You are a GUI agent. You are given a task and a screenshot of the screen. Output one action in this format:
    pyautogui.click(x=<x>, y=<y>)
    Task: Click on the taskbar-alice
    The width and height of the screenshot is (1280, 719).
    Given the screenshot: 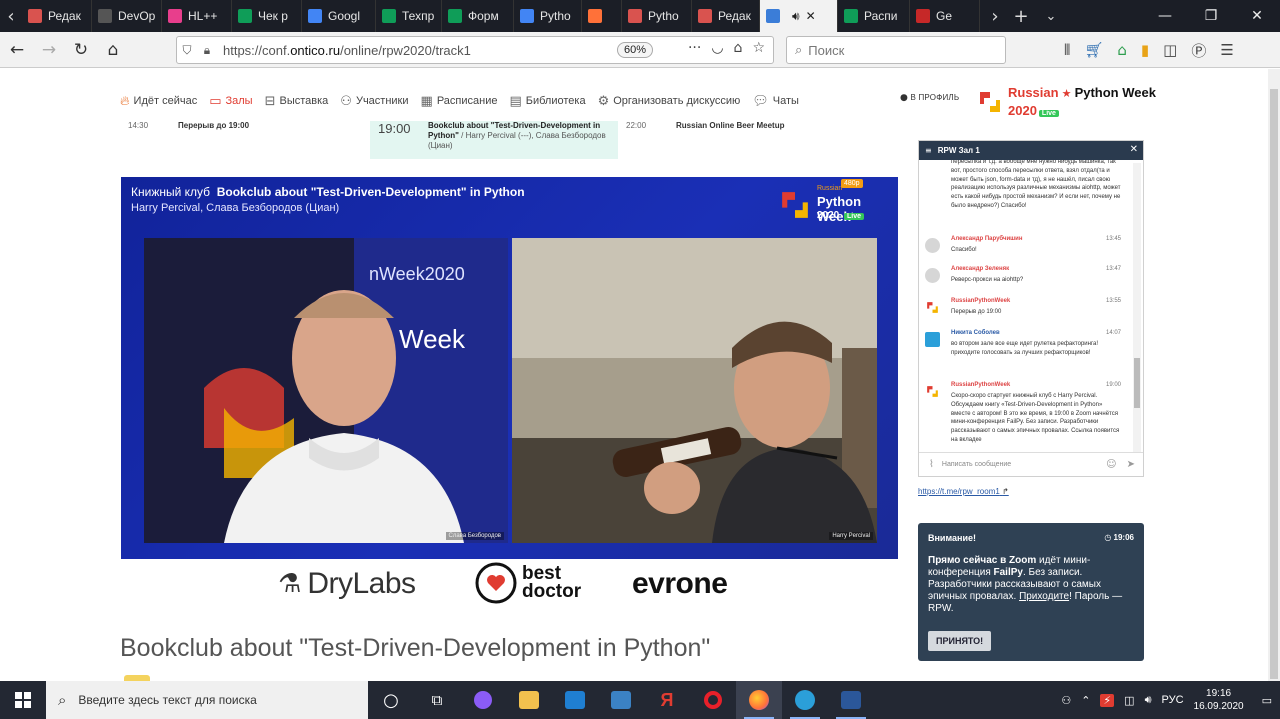 What is the action you would take?
    pyautogui.click(x=483, y=700)
    